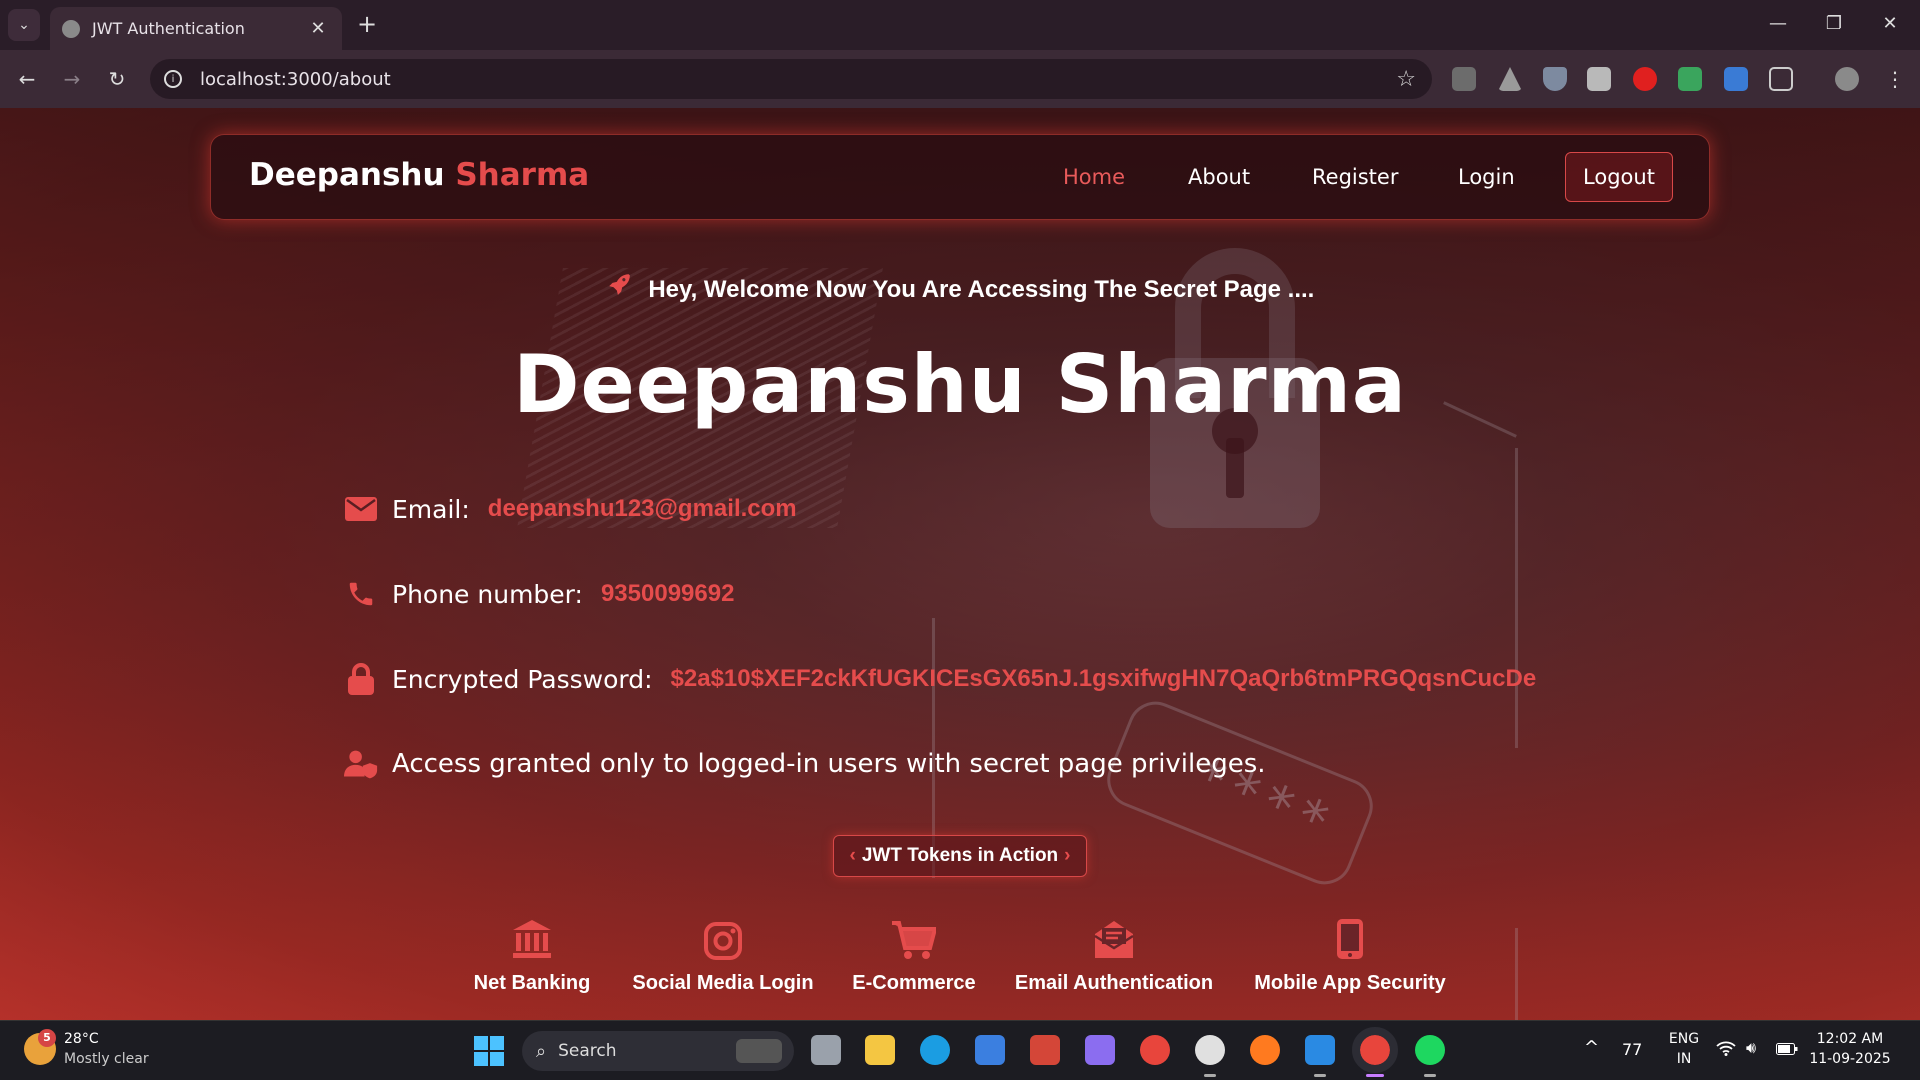 This screenshot has height=1080, width=1920. I want to click on weather-condition: Mostly clear, so click(106, 1059).